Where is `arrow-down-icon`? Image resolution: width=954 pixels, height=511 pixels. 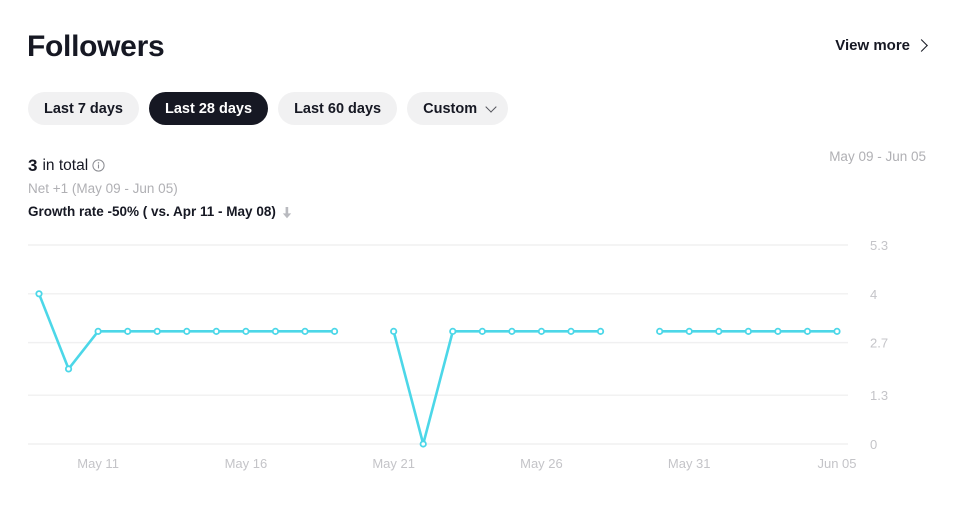
arrow-down-icon is located at coordinates (287, 212).